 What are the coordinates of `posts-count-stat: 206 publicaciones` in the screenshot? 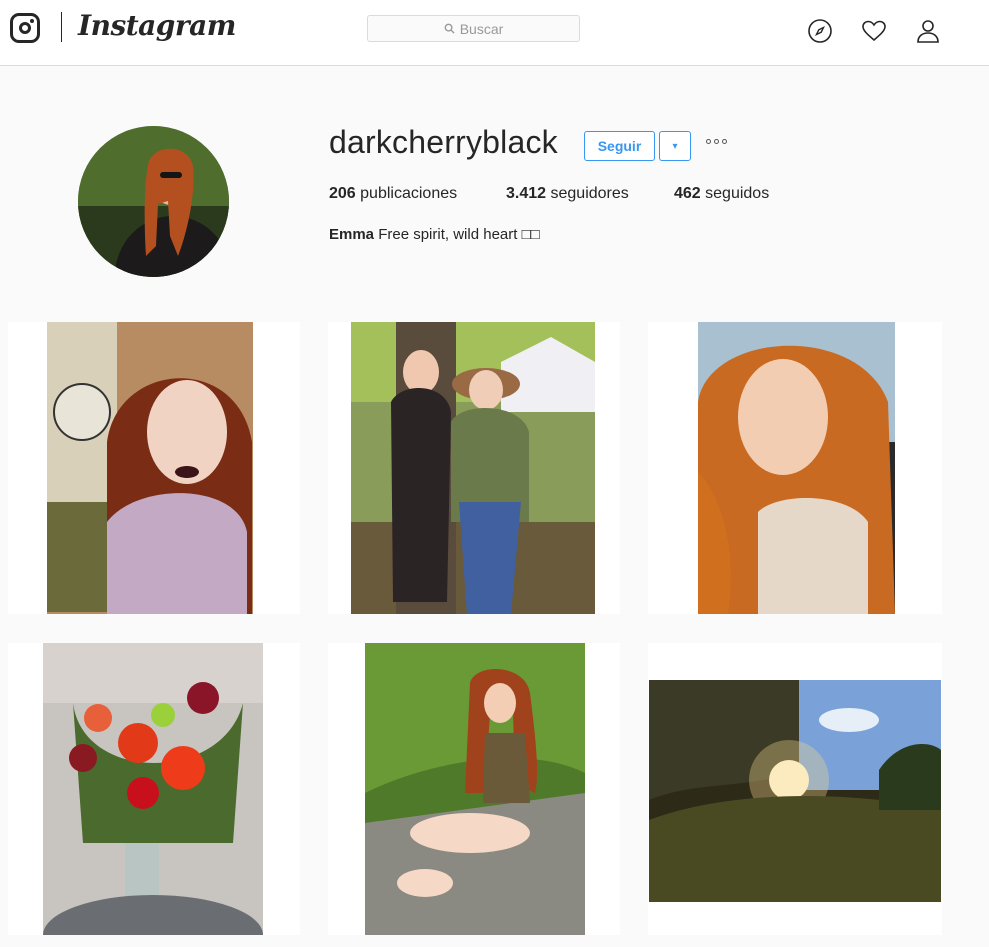 It's located at (393, 194).